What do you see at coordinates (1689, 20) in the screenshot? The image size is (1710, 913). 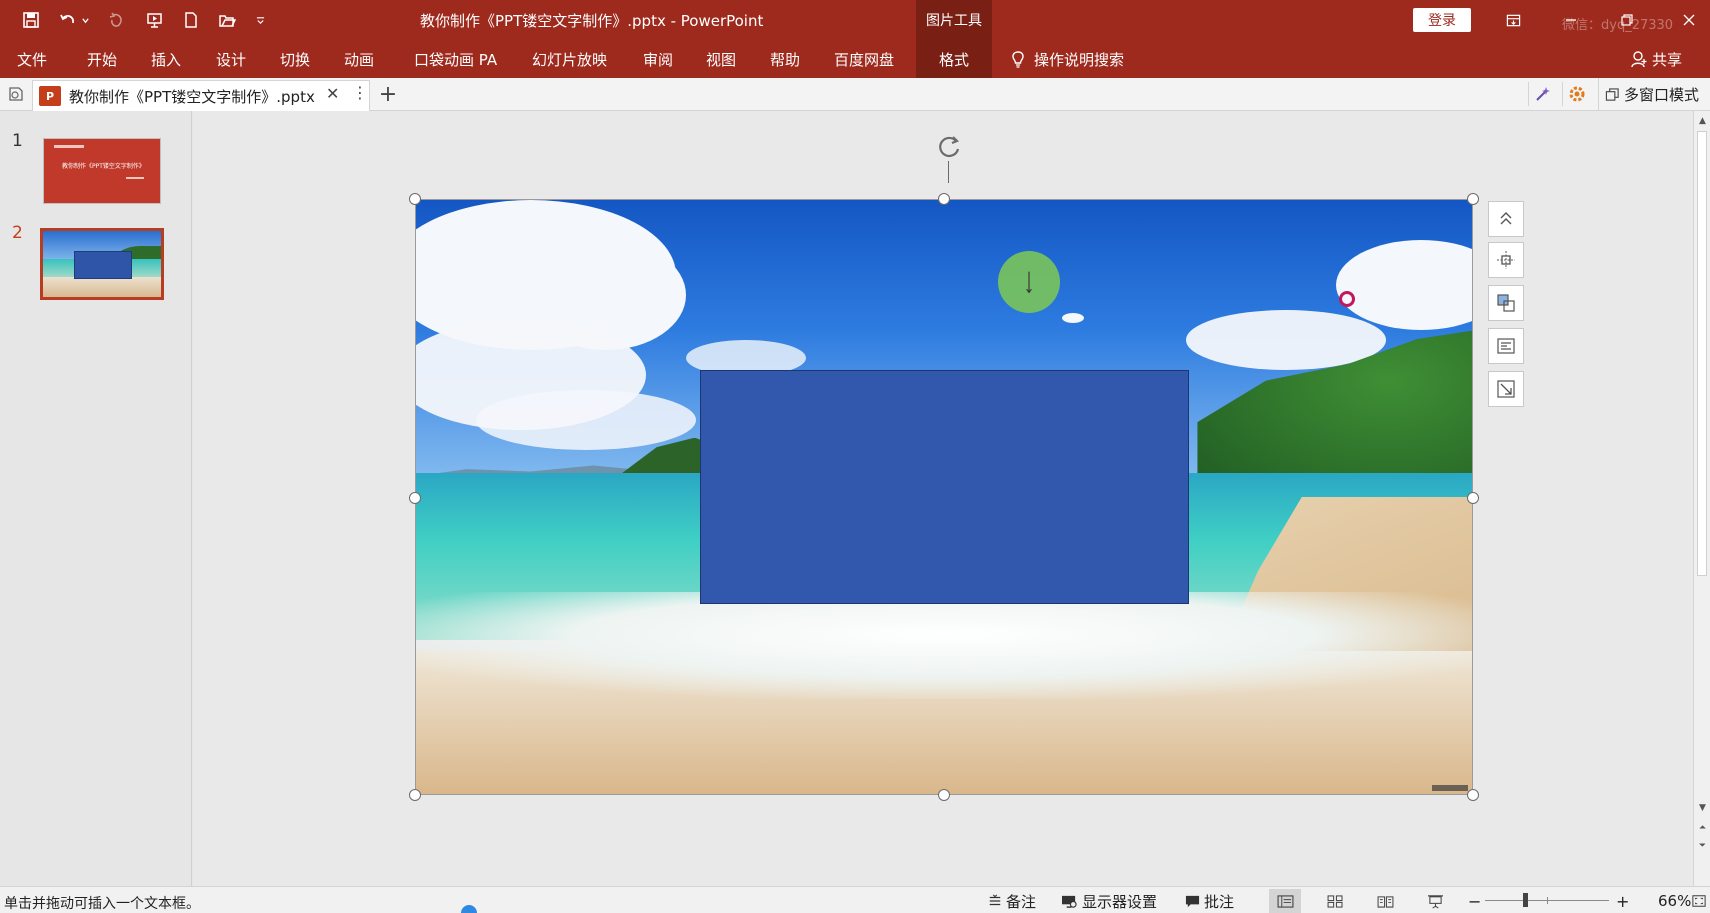 I see `close-window-icon` at bounding box center [1689, 20].